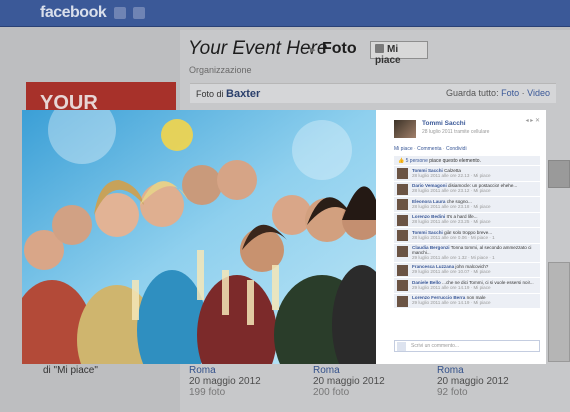 The image size is (570, 412). Describe the element at coordinates (417, 161) in the screenshot. I see `likes-count-link: 5 persone` at that location.